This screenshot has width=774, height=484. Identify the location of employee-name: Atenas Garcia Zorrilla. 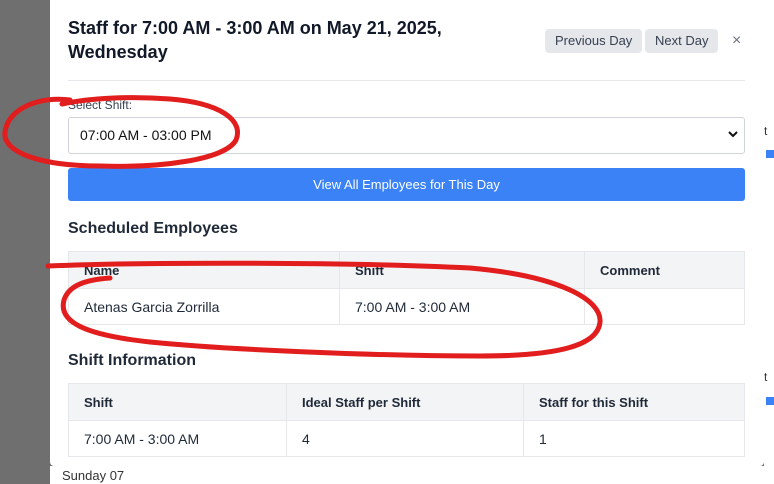
(204, 306).